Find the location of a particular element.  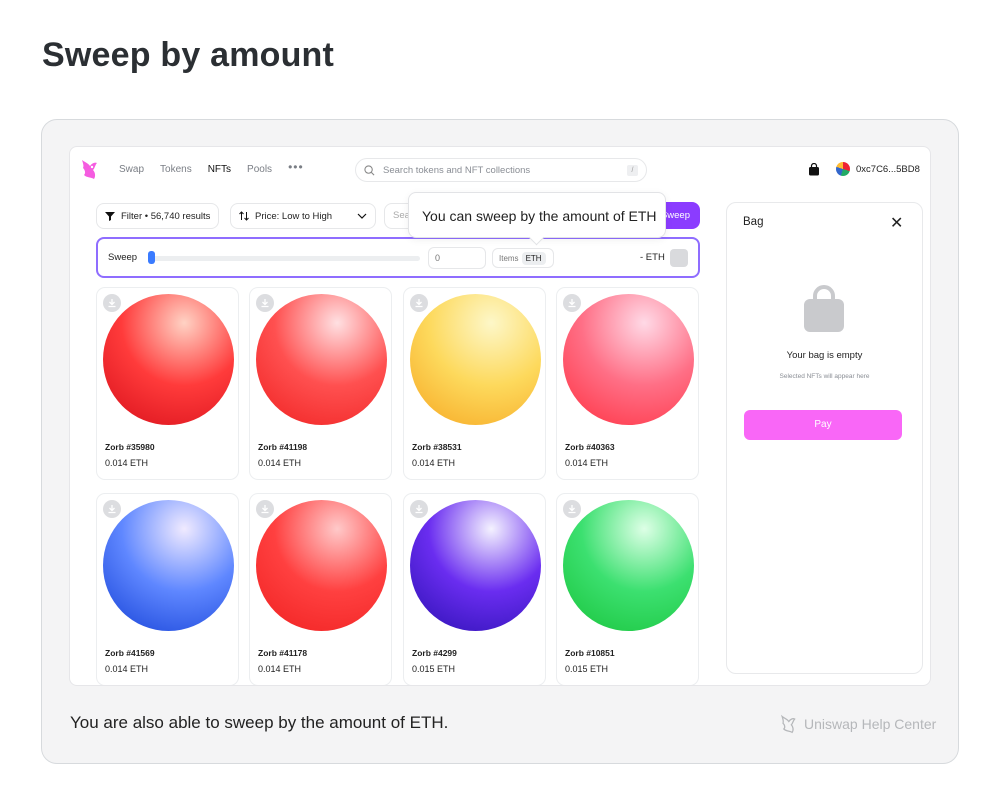

sweep-label: Sweep is located at coordinates (123, 257).